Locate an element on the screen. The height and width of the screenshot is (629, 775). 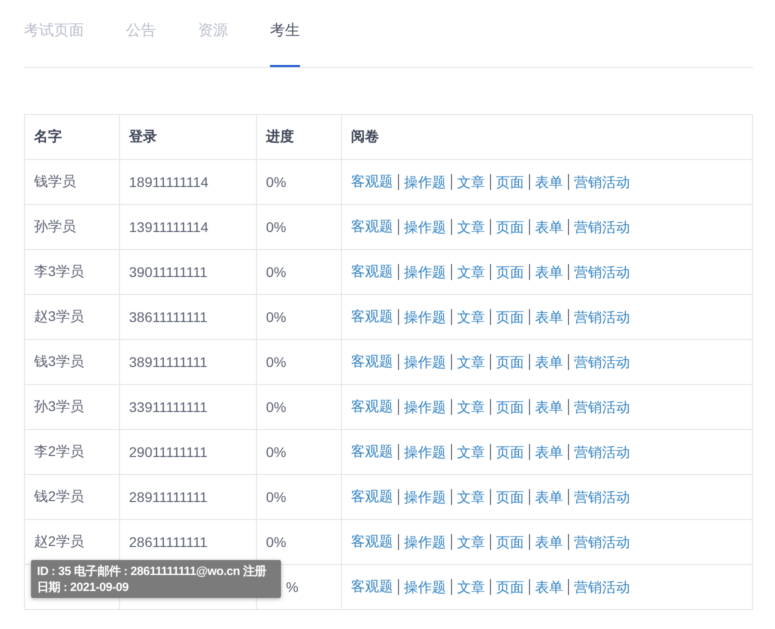
table-cell: 28611111111 is located at coordinates (168, 542).